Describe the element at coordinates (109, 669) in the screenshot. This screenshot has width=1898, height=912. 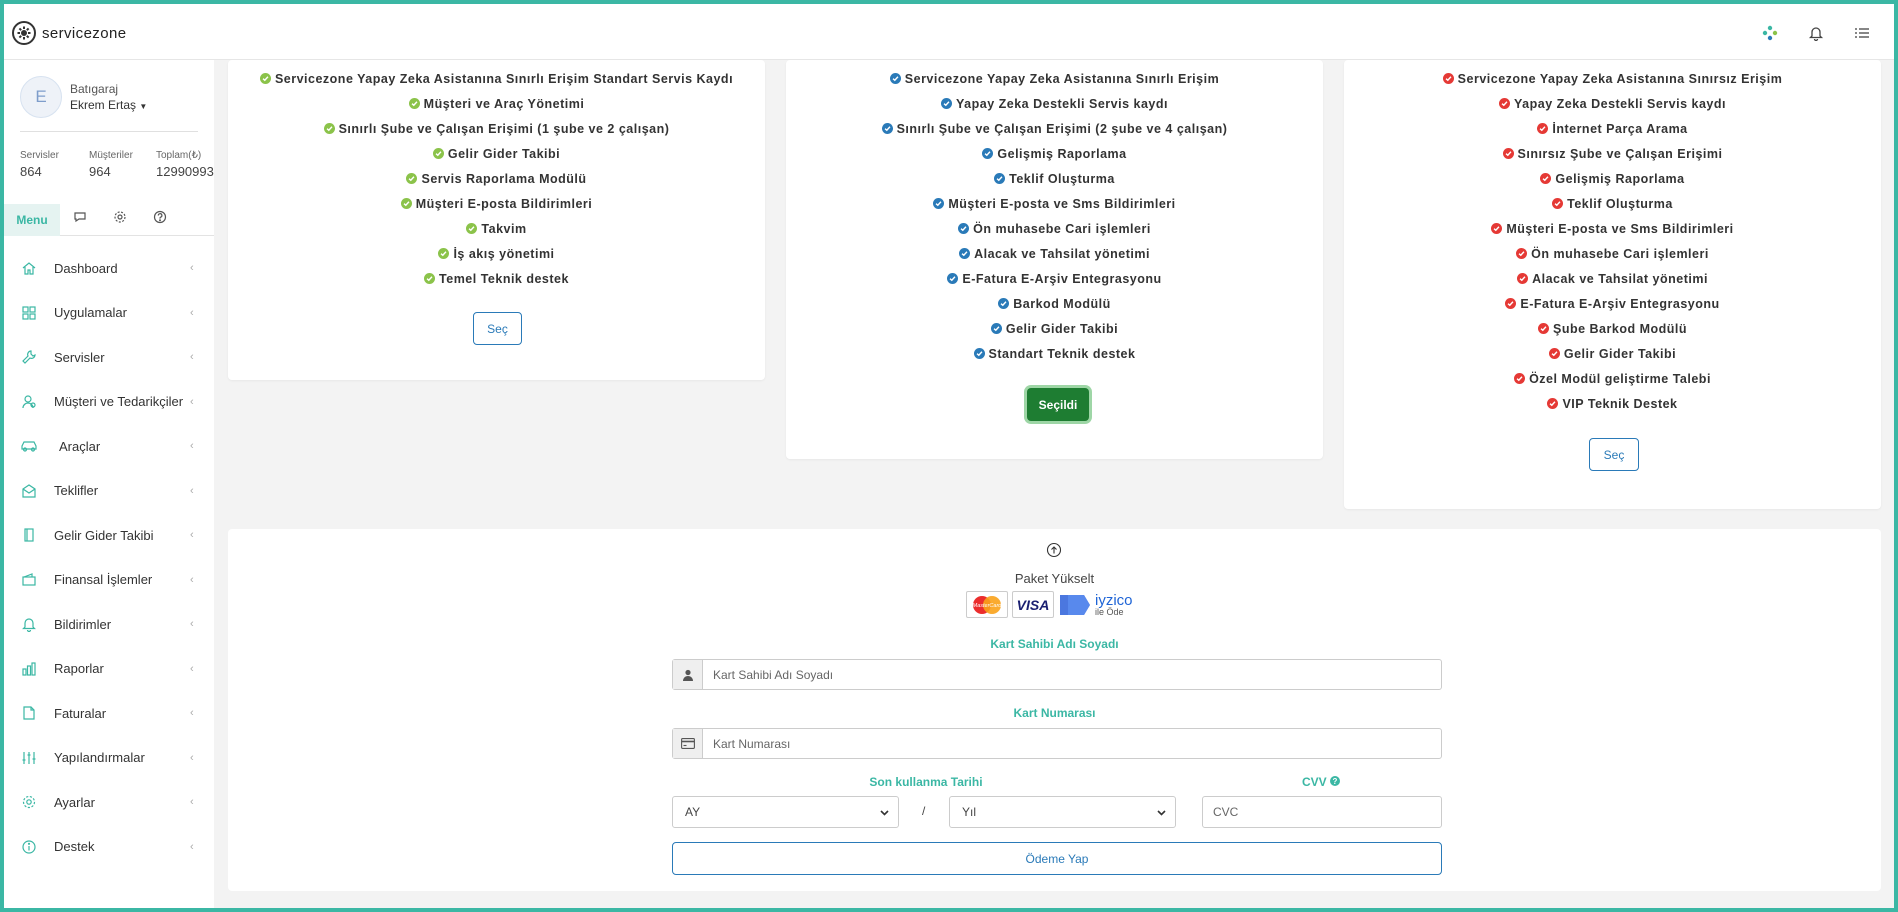
I see `sidebar-item-reports: Raporlar ‹` at that location.